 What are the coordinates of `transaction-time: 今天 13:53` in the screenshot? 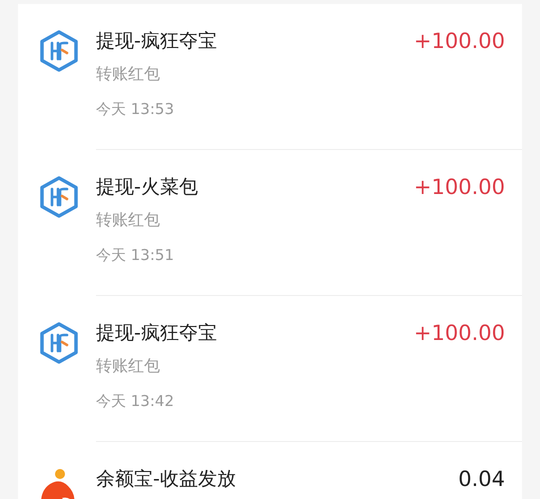 It's located at (135, 109).